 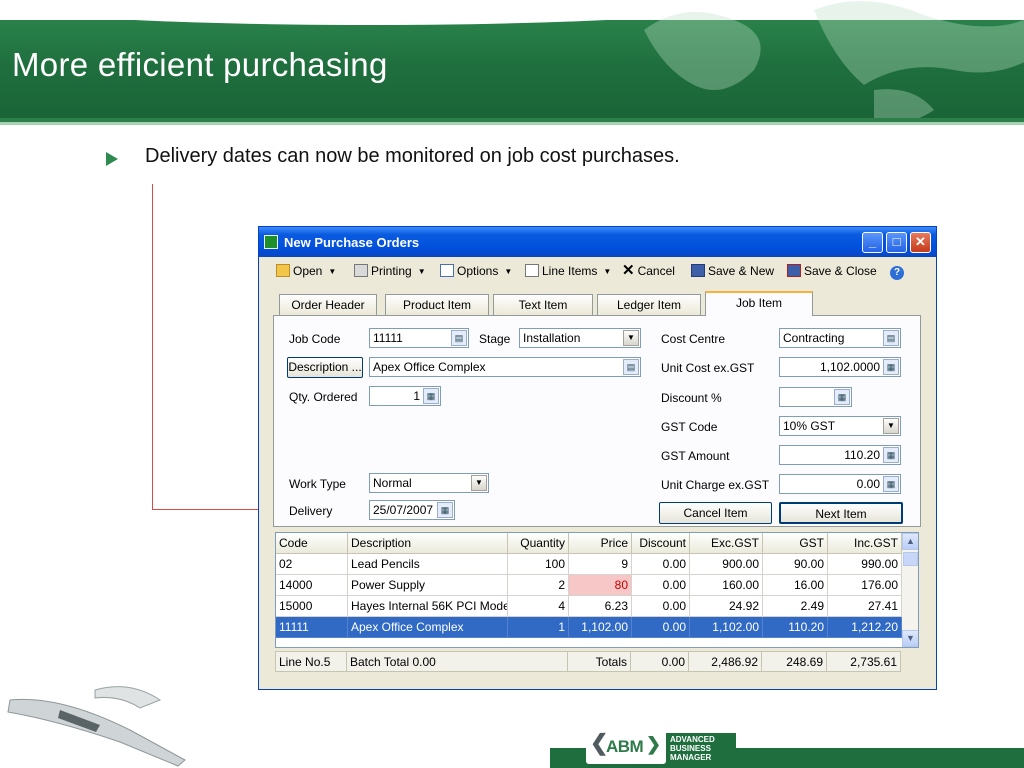 I want to click on col-excgst-header: Exc.GST, so click(x=726, y=543).